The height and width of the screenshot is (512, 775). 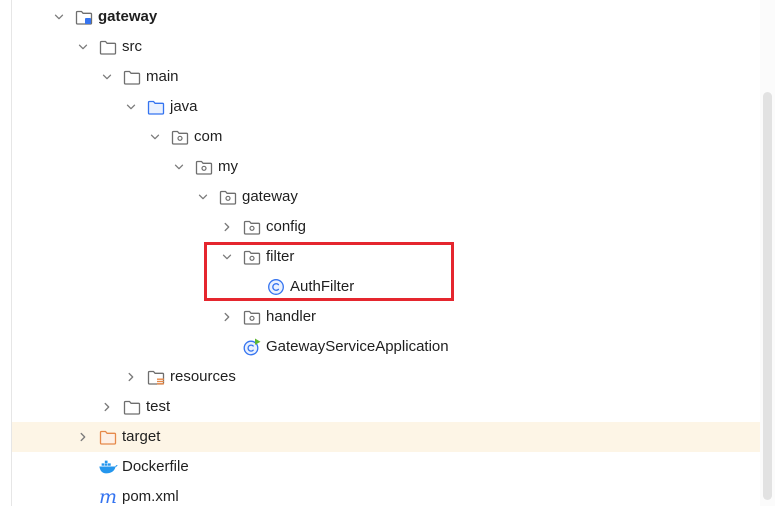 I want to click on tree-item-label: Dockerfile, so click(x=155, y=466).